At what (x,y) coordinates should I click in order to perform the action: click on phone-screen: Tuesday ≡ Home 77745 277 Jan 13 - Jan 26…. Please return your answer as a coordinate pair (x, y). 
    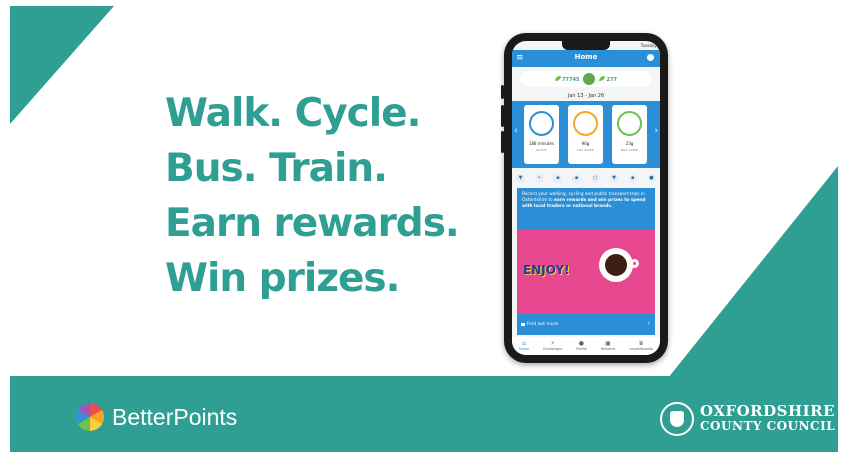
    Looking at the image, I should click on (586, 198).